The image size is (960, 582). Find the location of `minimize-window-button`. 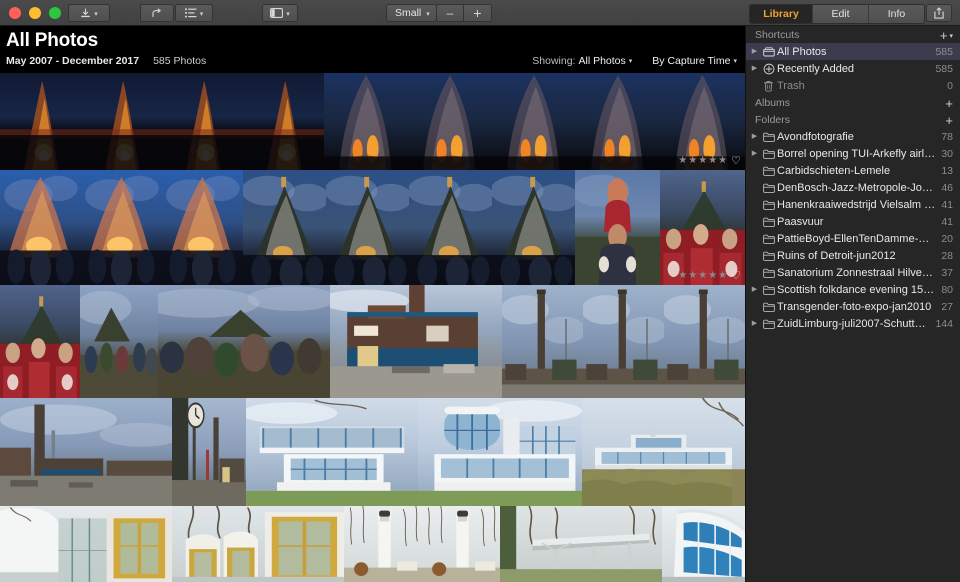

minimize-window-button is located at coordinates (35, 12).